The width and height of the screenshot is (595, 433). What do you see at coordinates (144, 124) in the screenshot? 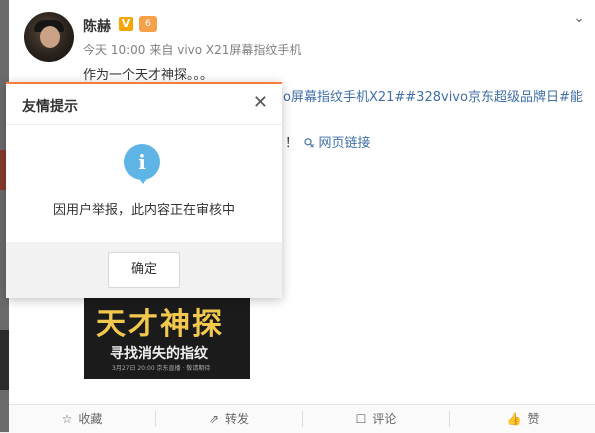
I see `dialog-divider` at bounding box center [144, 124].